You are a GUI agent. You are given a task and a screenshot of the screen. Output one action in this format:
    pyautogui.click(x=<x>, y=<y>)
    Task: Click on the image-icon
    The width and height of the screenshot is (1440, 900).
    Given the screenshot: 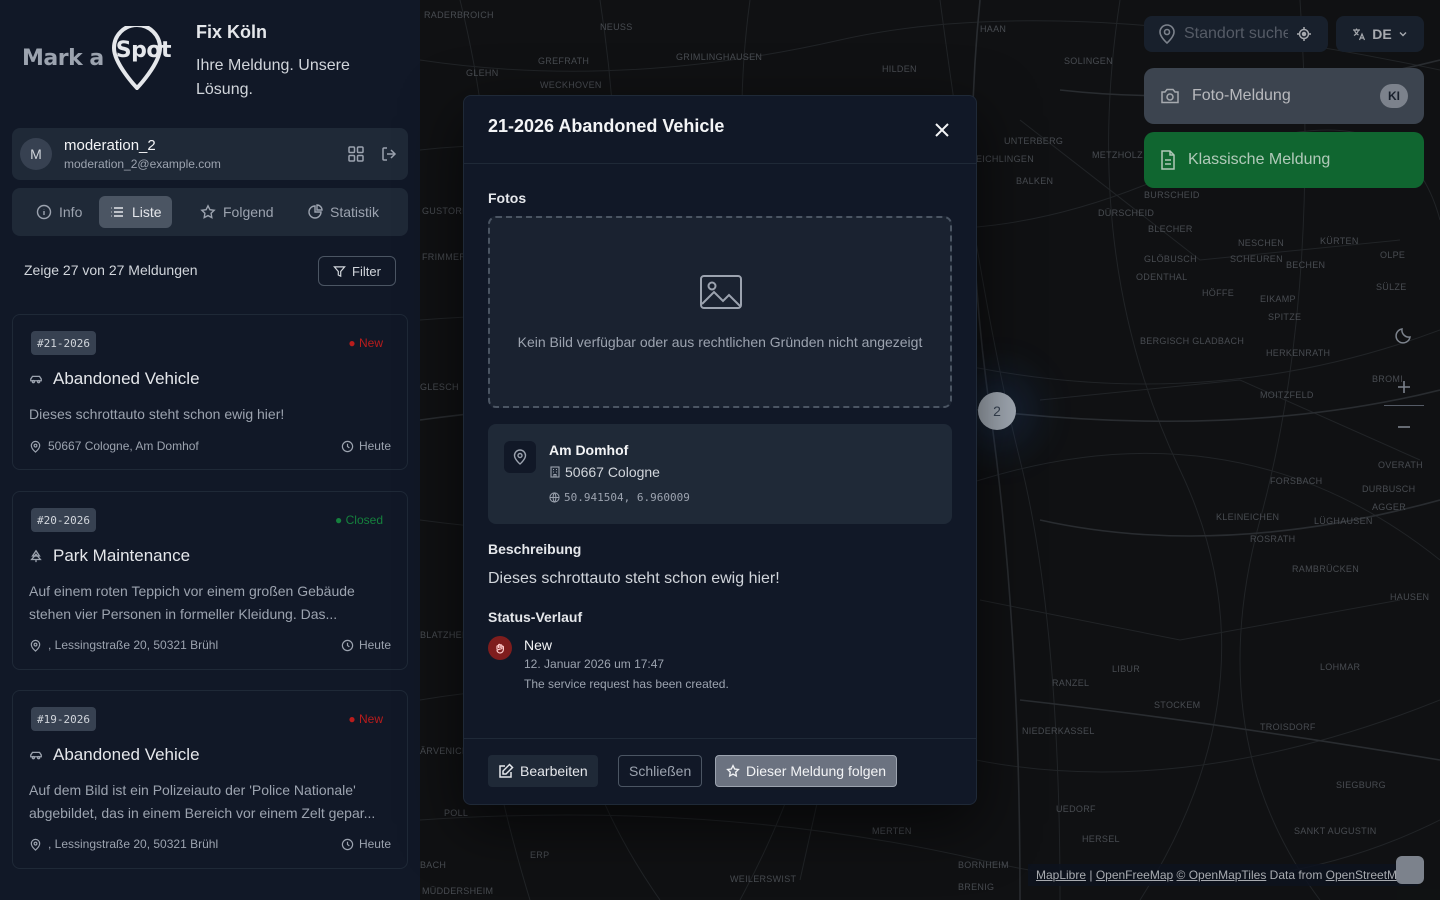 What is the action you would take?
    pyautogui.click(x=721, y=292)
    